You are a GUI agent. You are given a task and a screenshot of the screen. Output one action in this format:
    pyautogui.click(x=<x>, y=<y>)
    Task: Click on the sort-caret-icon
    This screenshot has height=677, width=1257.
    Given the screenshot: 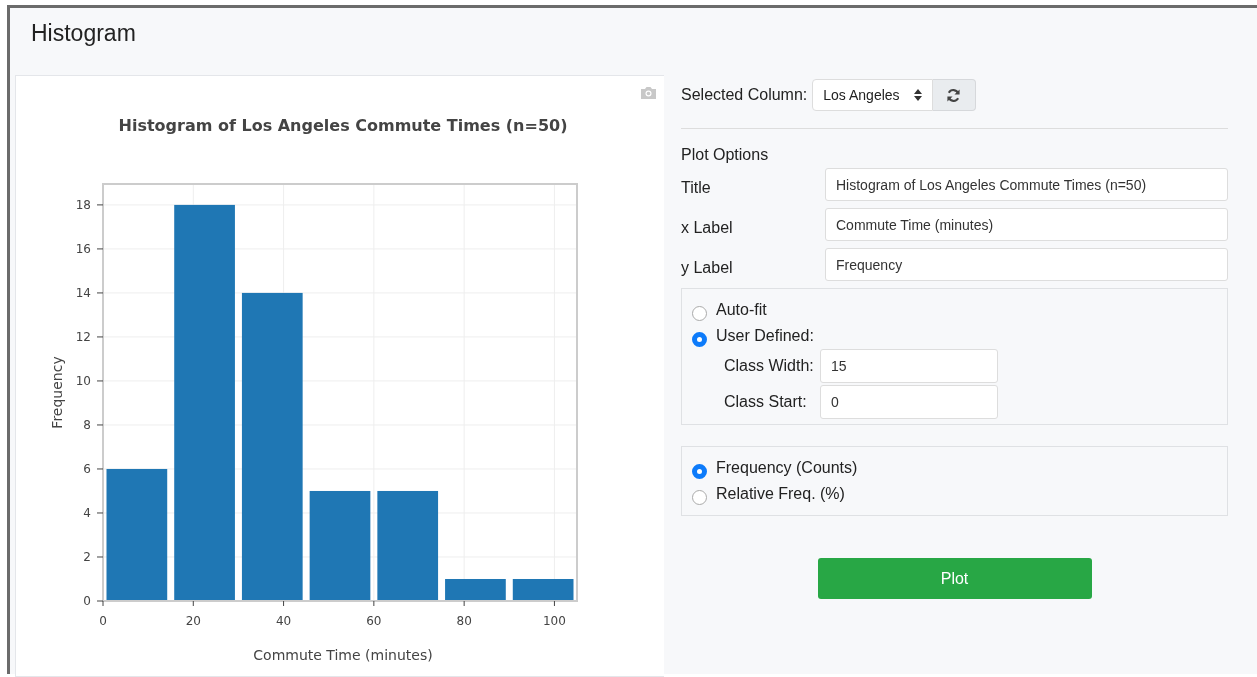 What is the action you would take?
    pyautogui.click(x=917, y=95)
    